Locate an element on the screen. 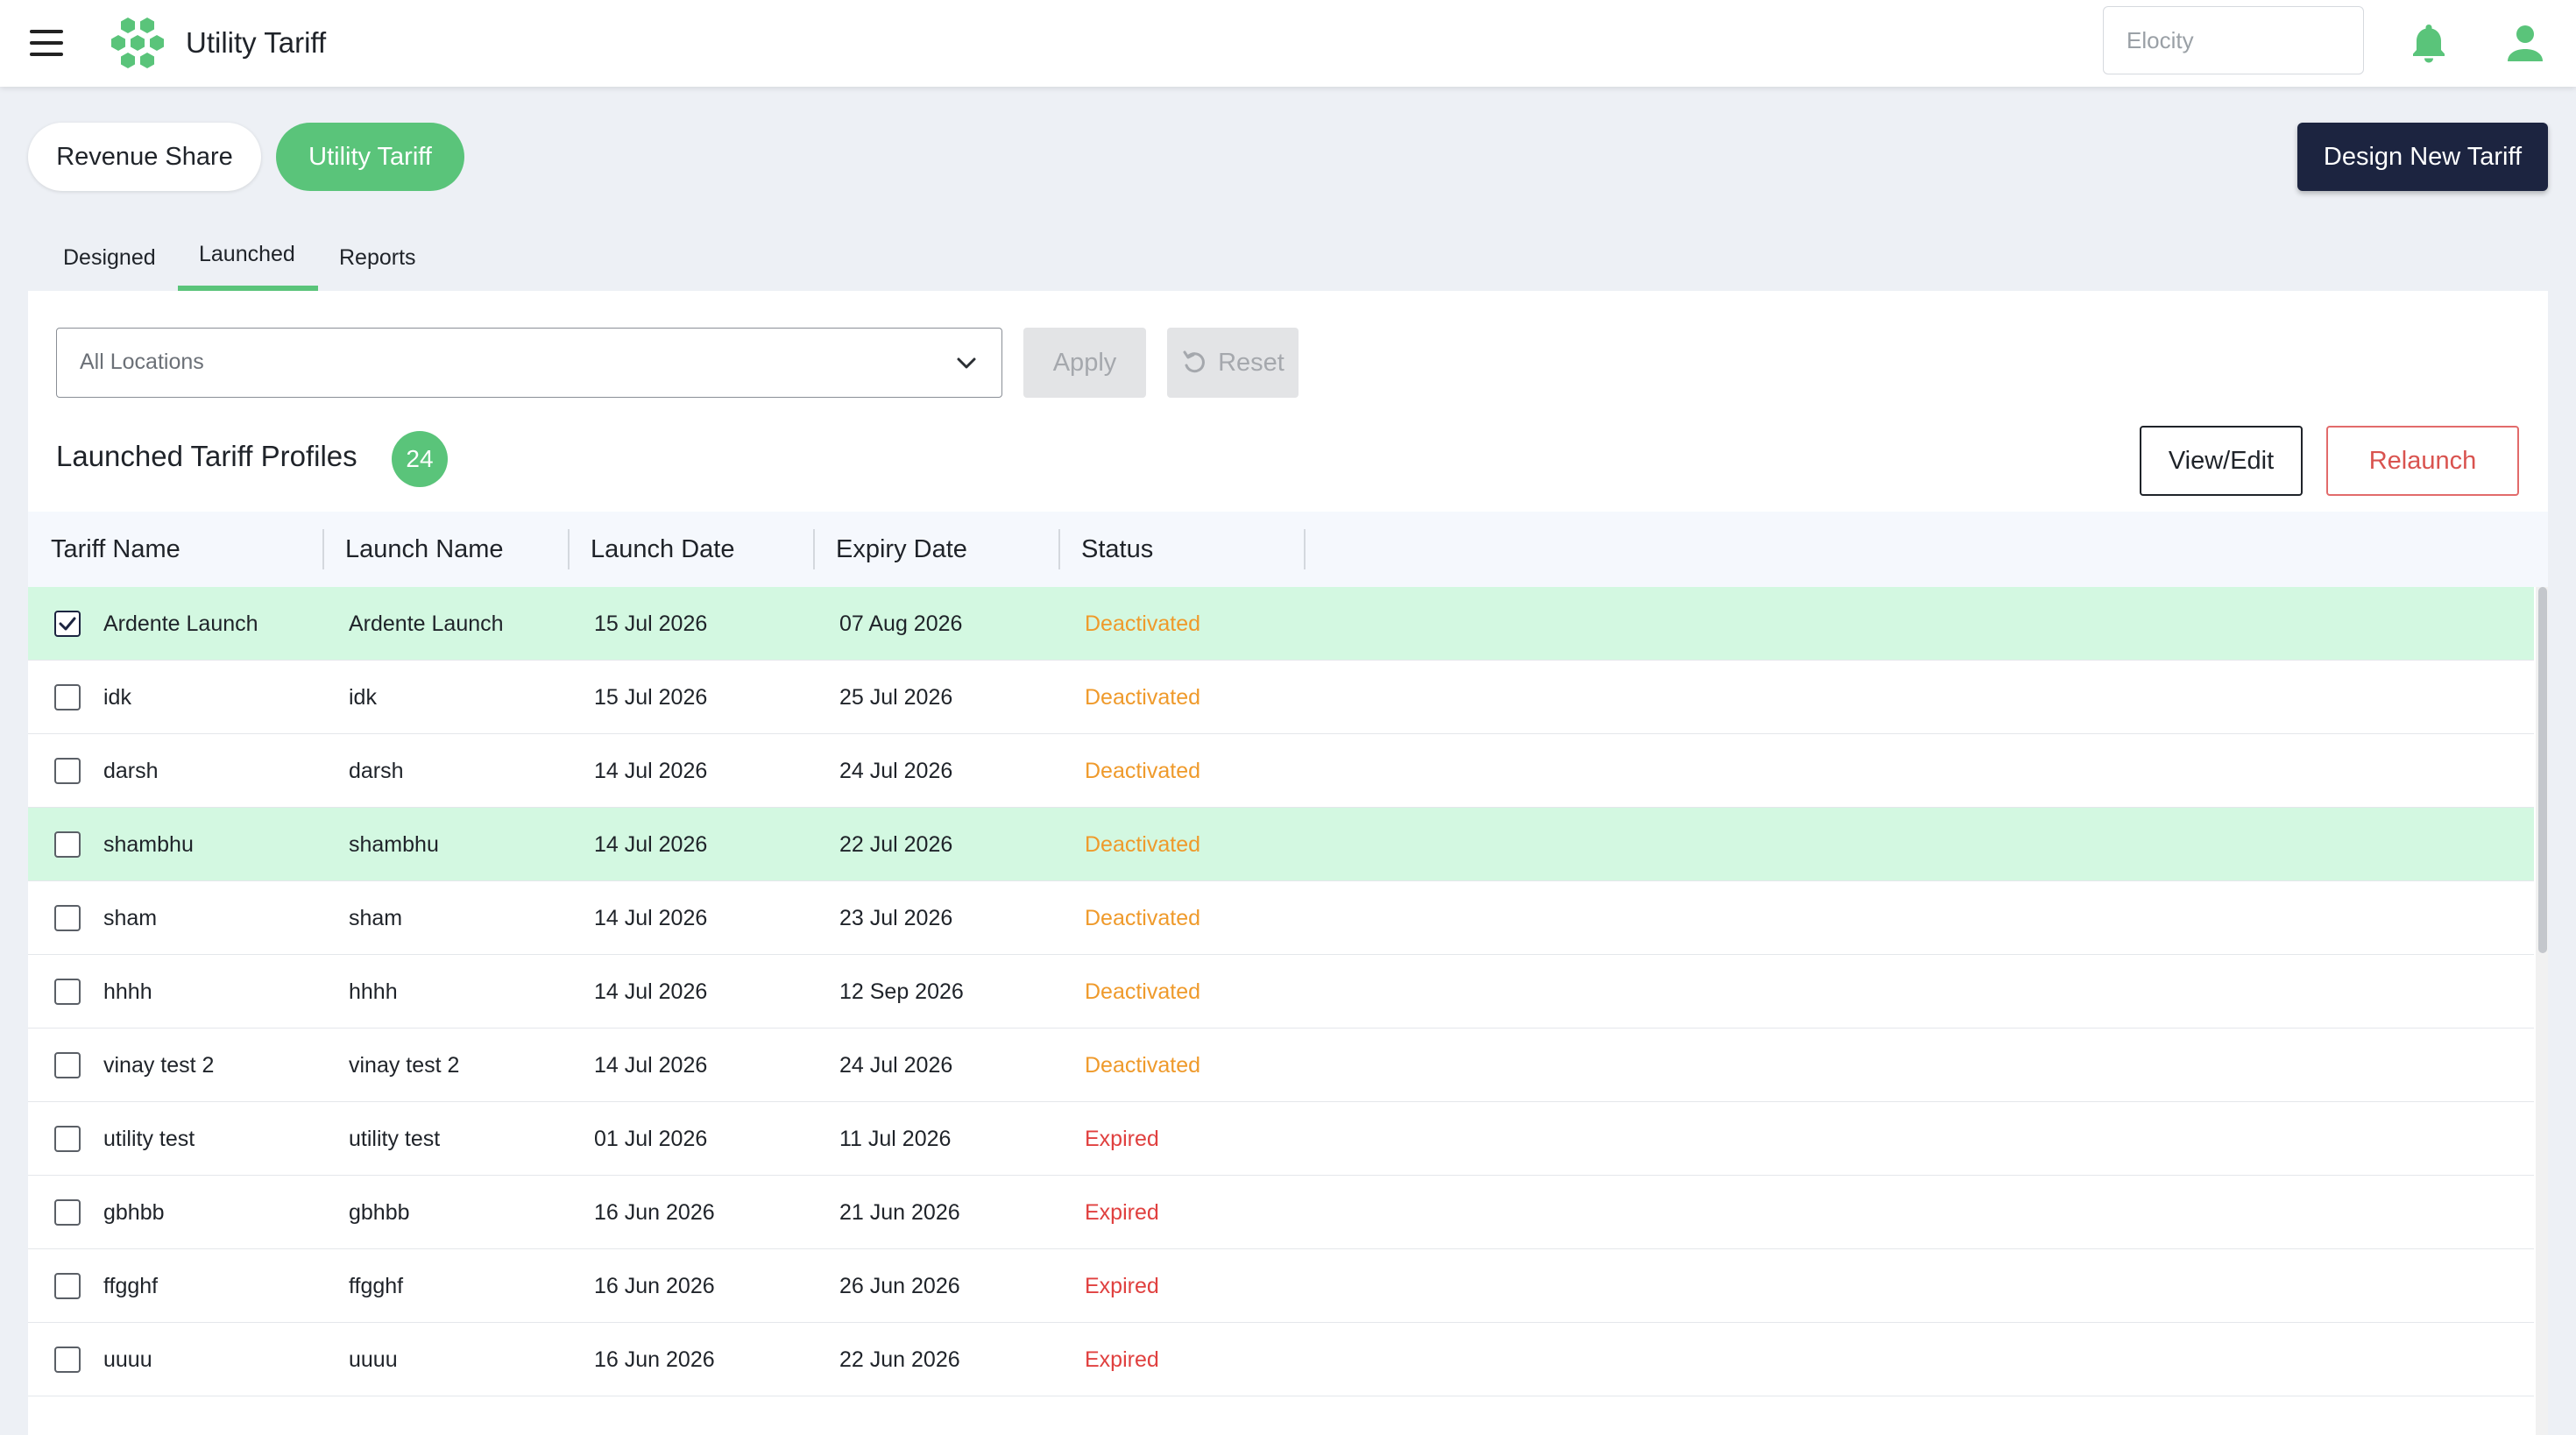 This screenshot has width=2576, height=1435. cell-tariff-name: utility test is located at coordinates (149, 1138).